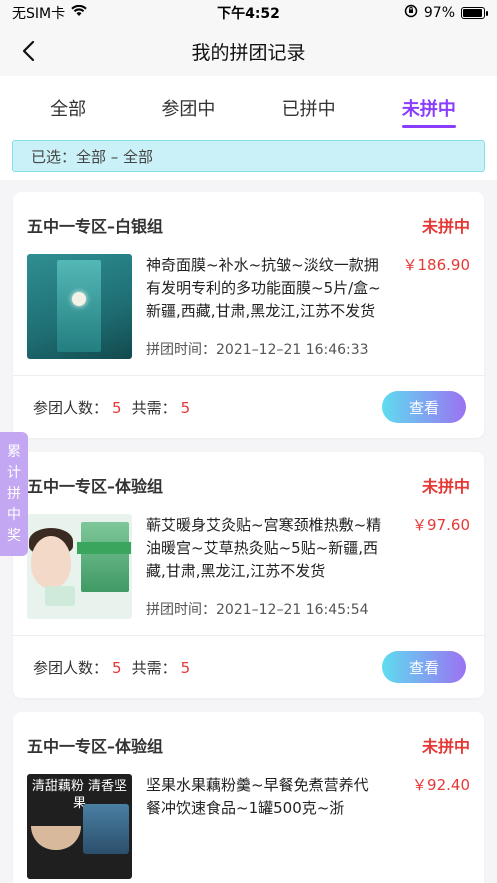  Describe the element at coordinates (441, 525) in the screenshot. I see `product-price: ￥97.60` at that location.